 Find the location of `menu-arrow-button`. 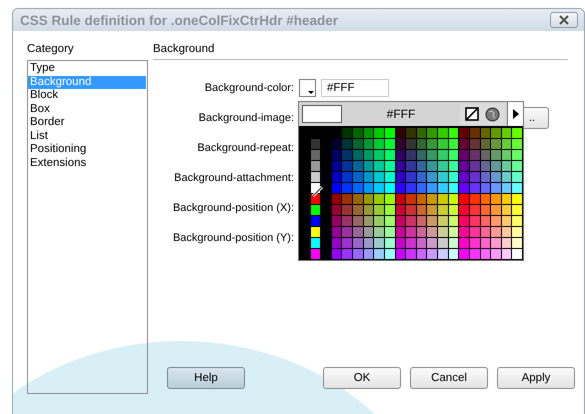

menu-arrow-button is located at coordinates (515, 114).